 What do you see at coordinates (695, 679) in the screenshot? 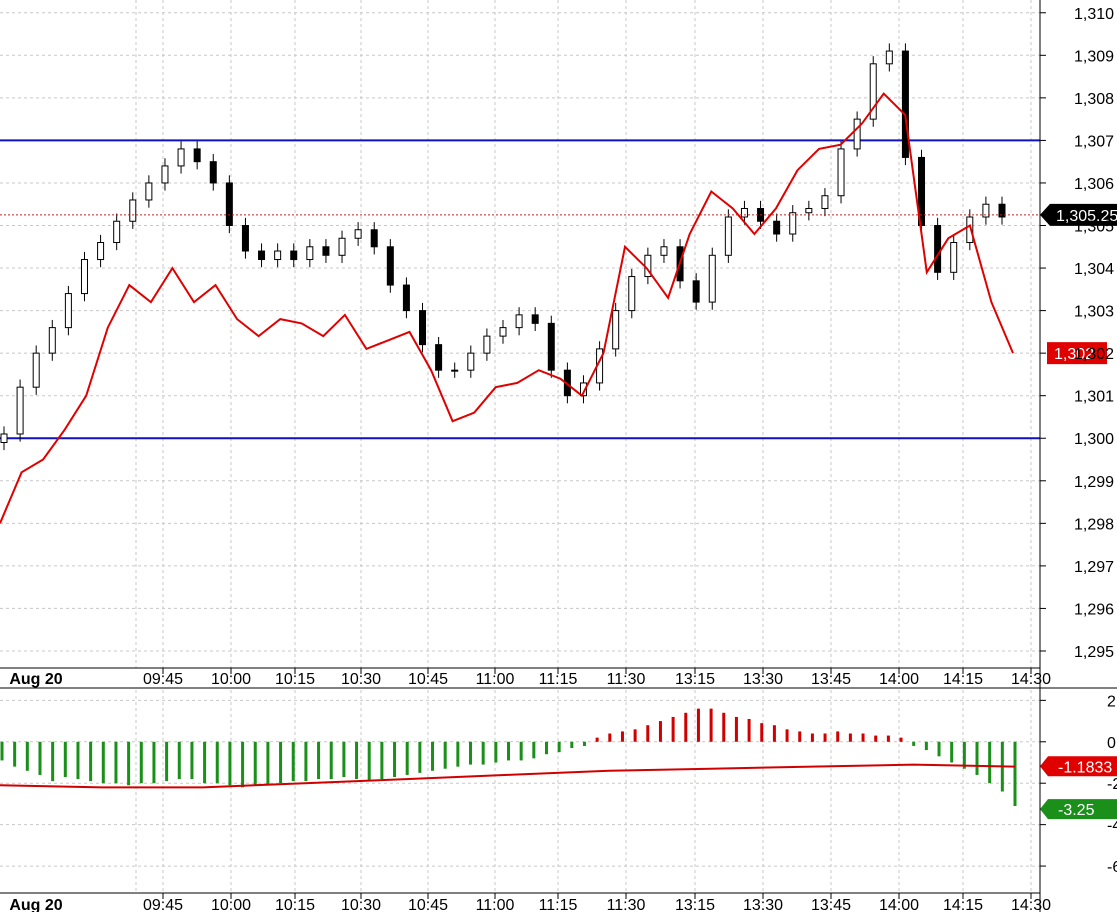
I see `xtick-label: 13:15` at bounding box center [695, 679].